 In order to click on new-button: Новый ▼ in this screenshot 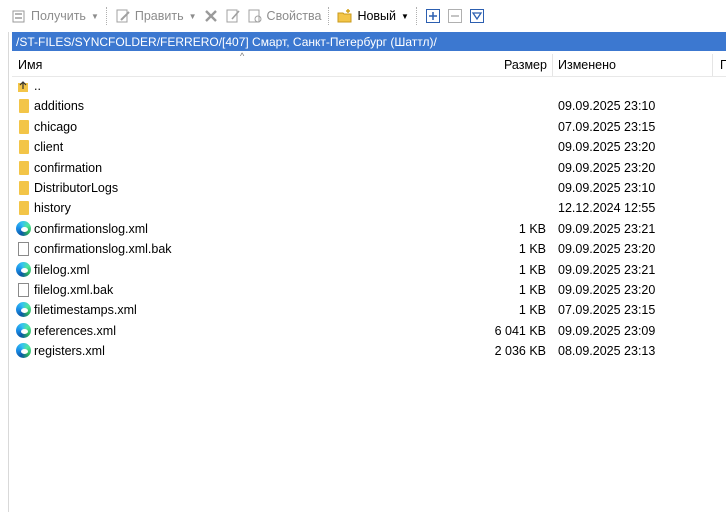, I will do `click(373, 16)`.